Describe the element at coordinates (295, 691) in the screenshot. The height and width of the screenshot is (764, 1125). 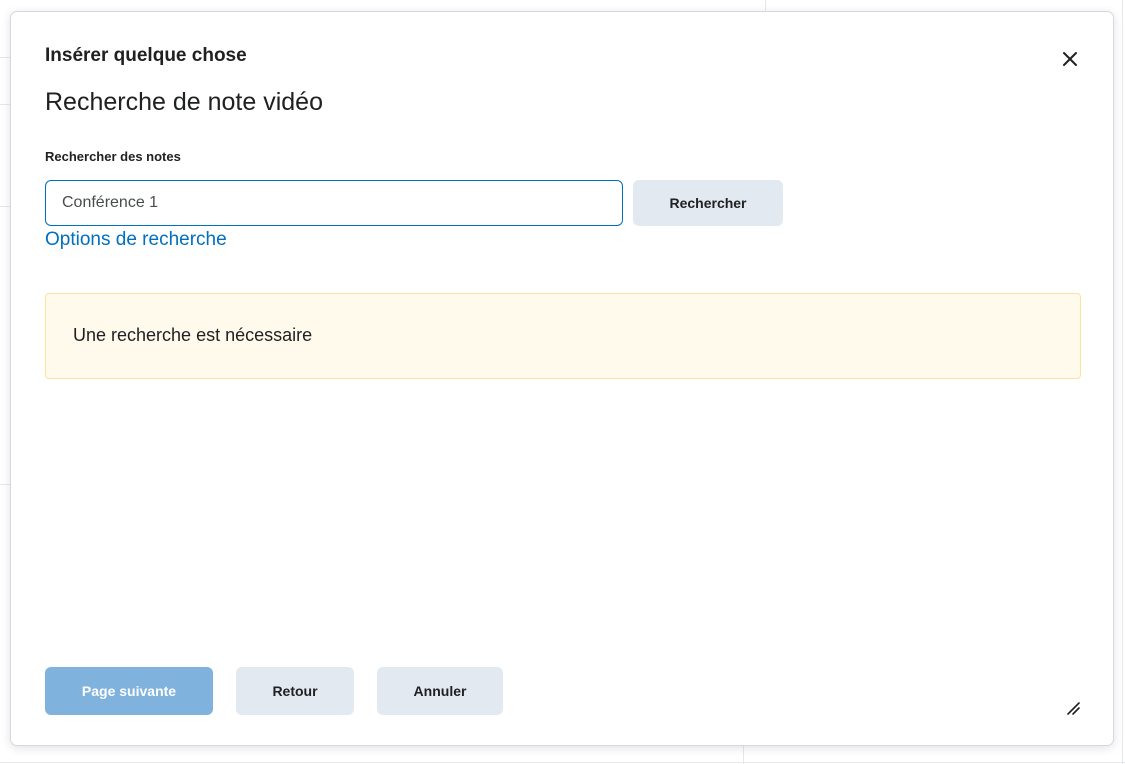
I see `back-button: Retour` at that location.